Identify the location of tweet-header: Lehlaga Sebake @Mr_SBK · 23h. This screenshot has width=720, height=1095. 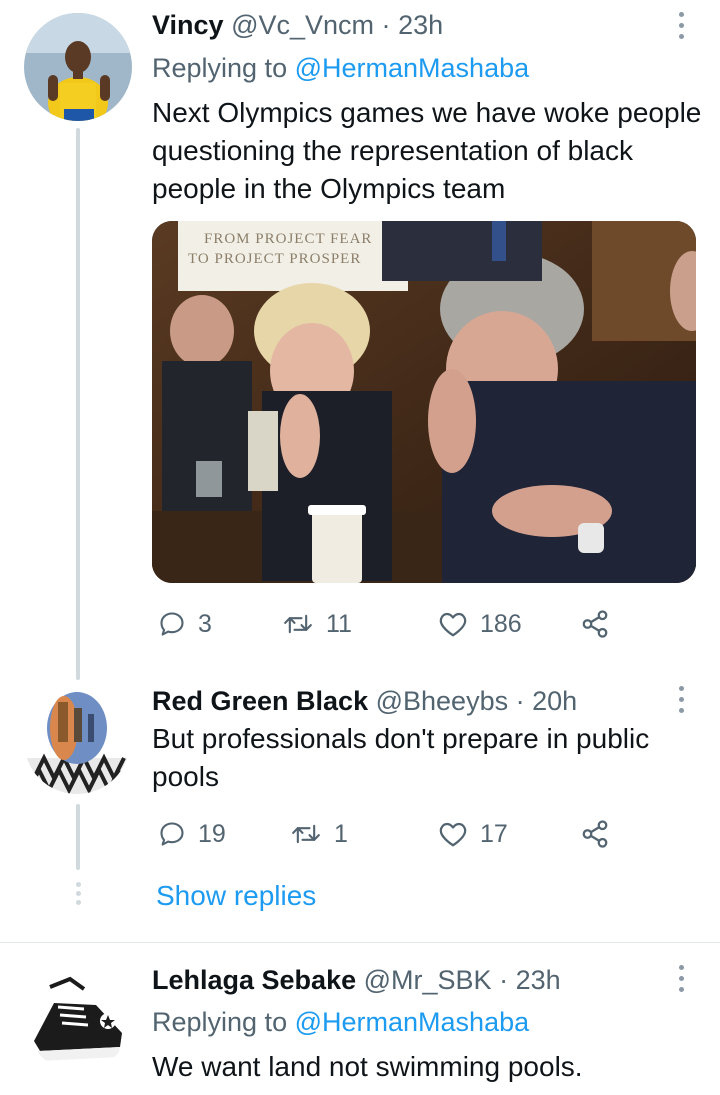
(356, 980).